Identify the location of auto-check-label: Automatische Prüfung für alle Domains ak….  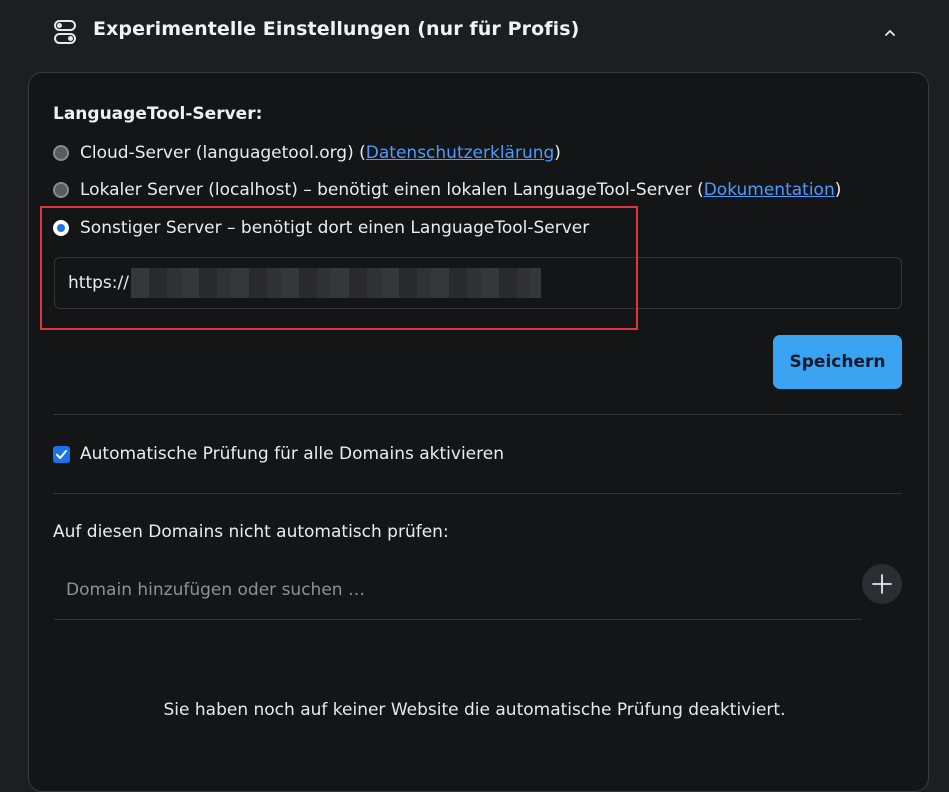
(292, 454).